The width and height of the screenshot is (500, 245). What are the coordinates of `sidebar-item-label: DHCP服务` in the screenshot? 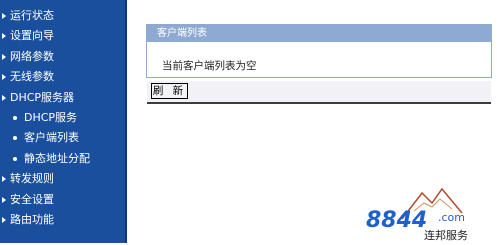 It's located at (51, 117).